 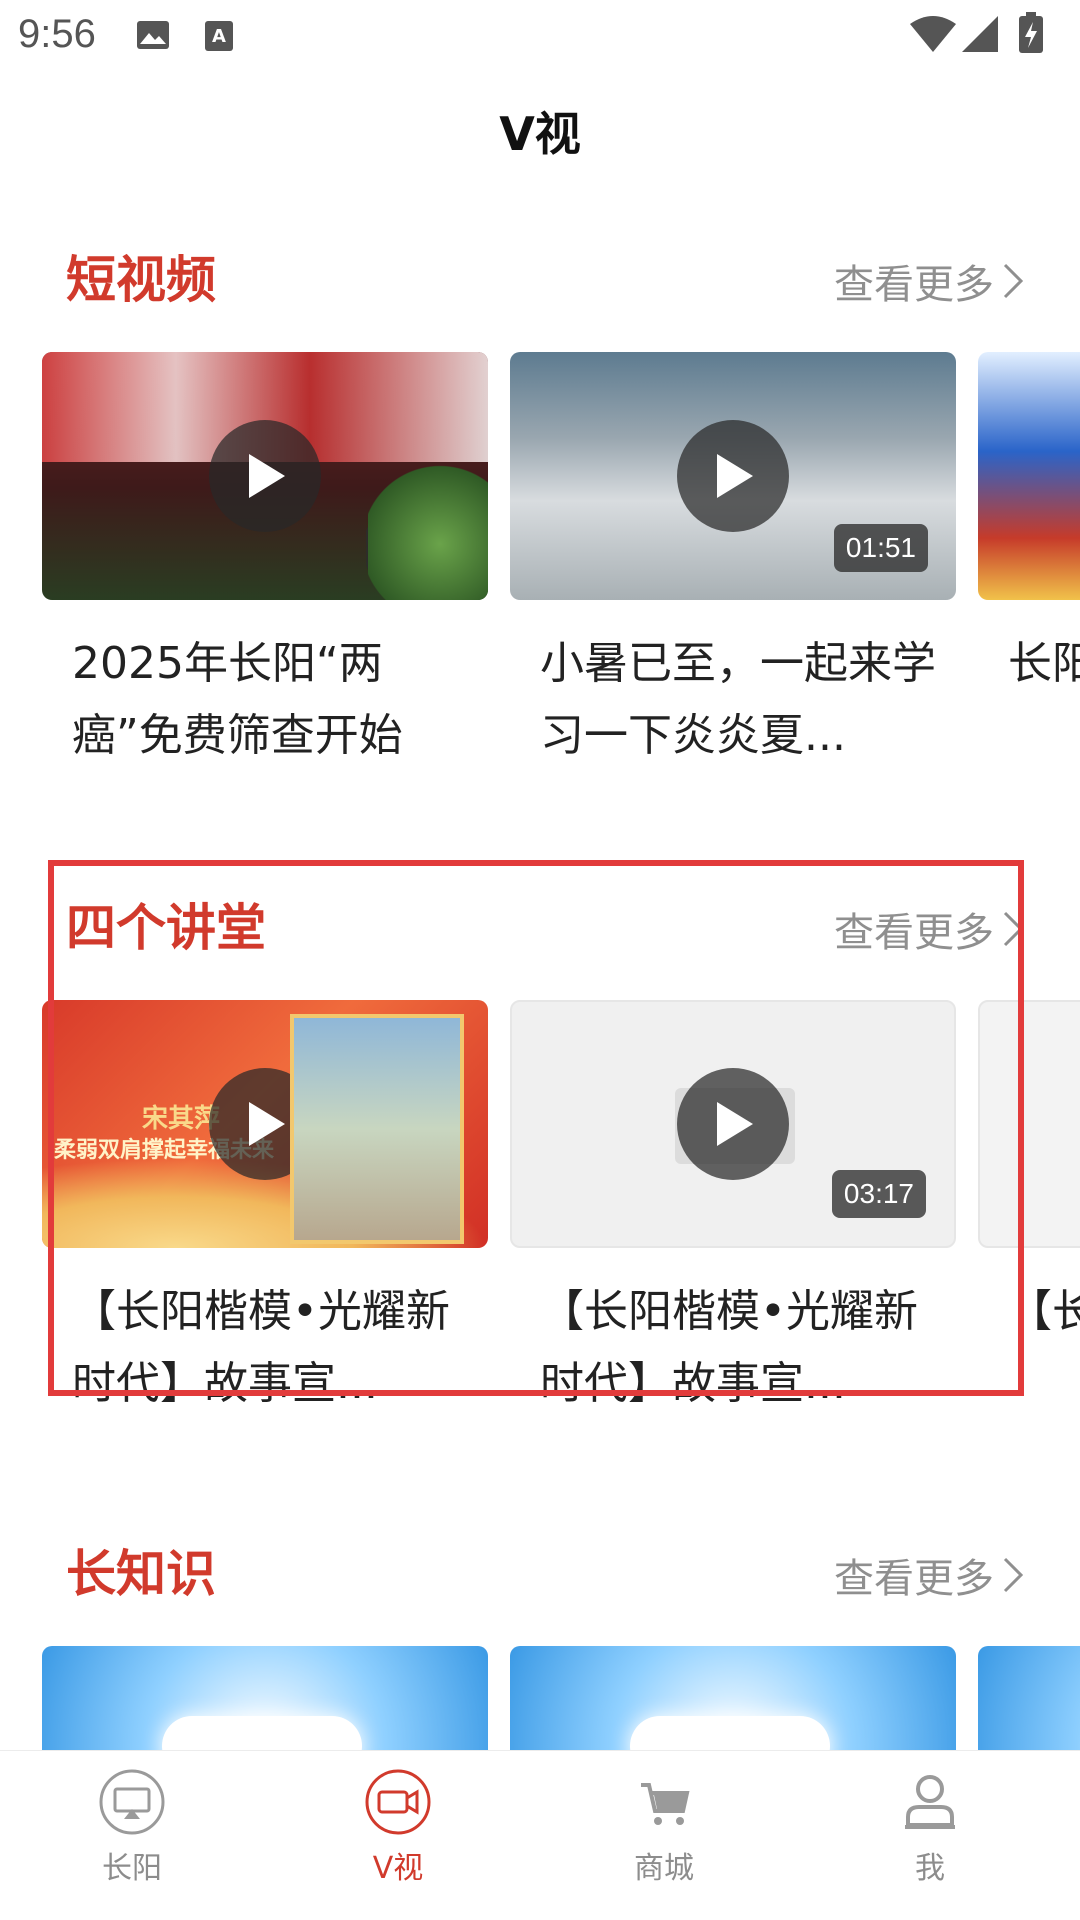 I want to click on video-title: 长阳获, so click(x=1044, y=664).